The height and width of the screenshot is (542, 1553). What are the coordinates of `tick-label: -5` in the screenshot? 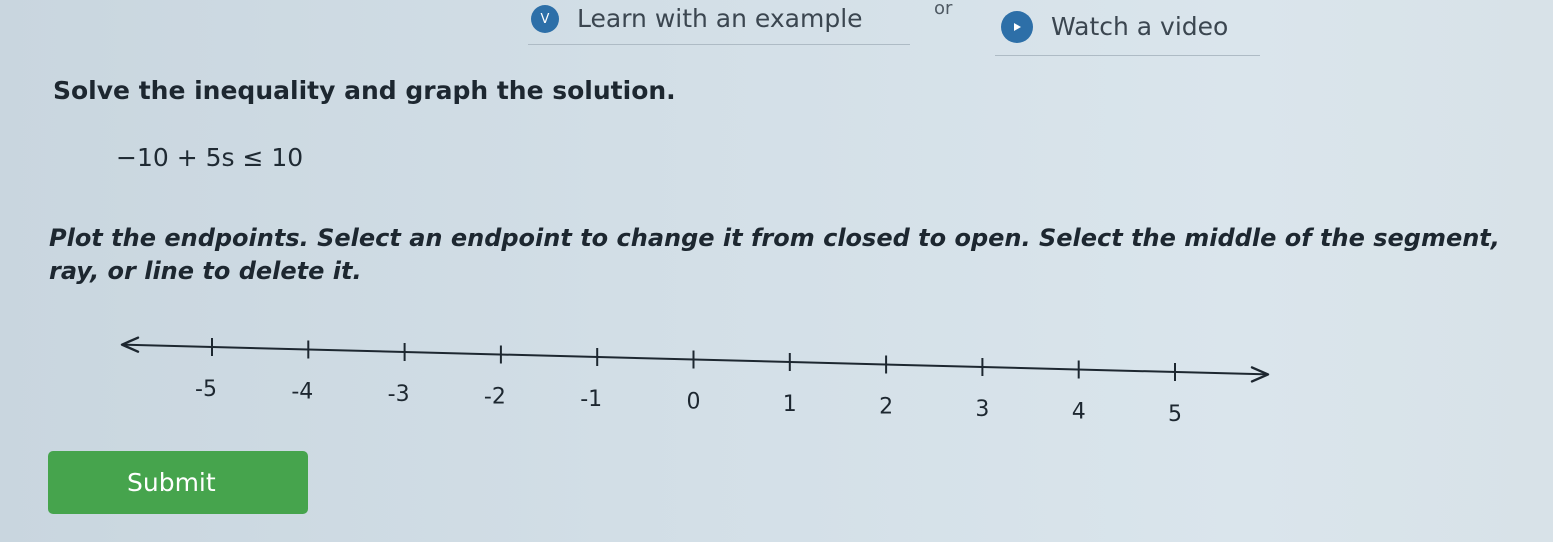 It's located at (206, 389).